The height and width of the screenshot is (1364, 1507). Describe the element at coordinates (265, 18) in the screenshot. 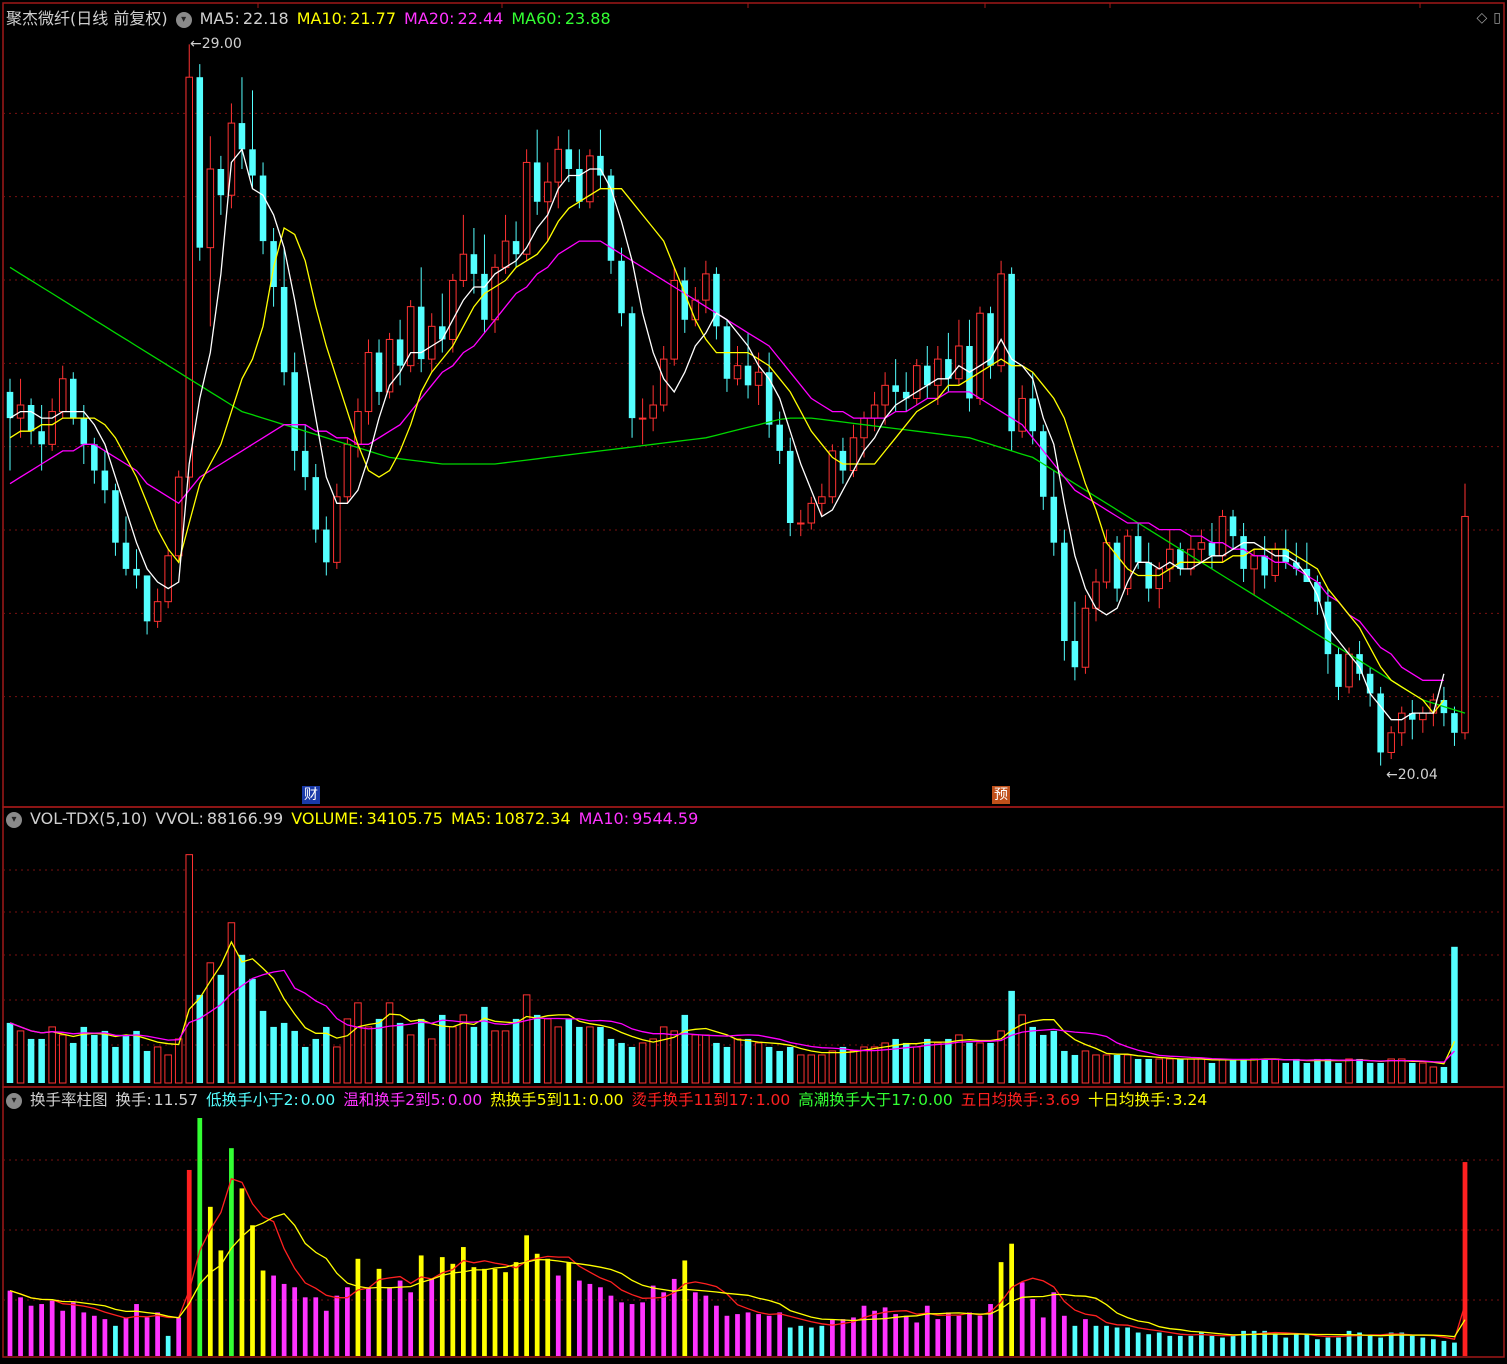

I see `ma5-value: 22.18` at that location.